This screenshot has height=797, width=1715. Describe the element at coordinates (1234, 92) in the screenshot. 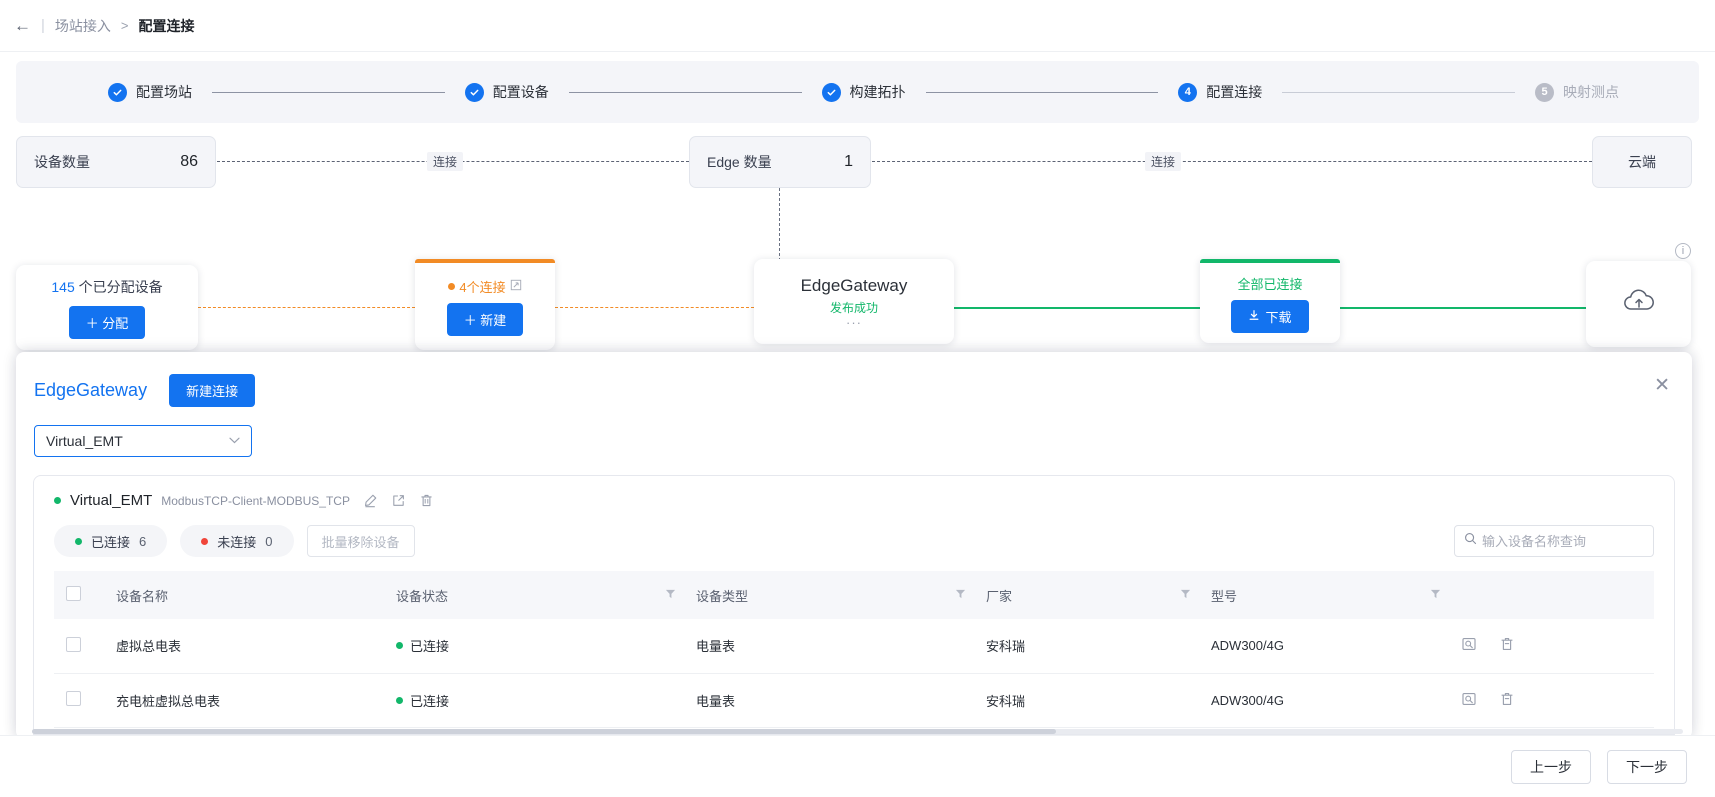

I see `step-label: 配置连接` at that location.